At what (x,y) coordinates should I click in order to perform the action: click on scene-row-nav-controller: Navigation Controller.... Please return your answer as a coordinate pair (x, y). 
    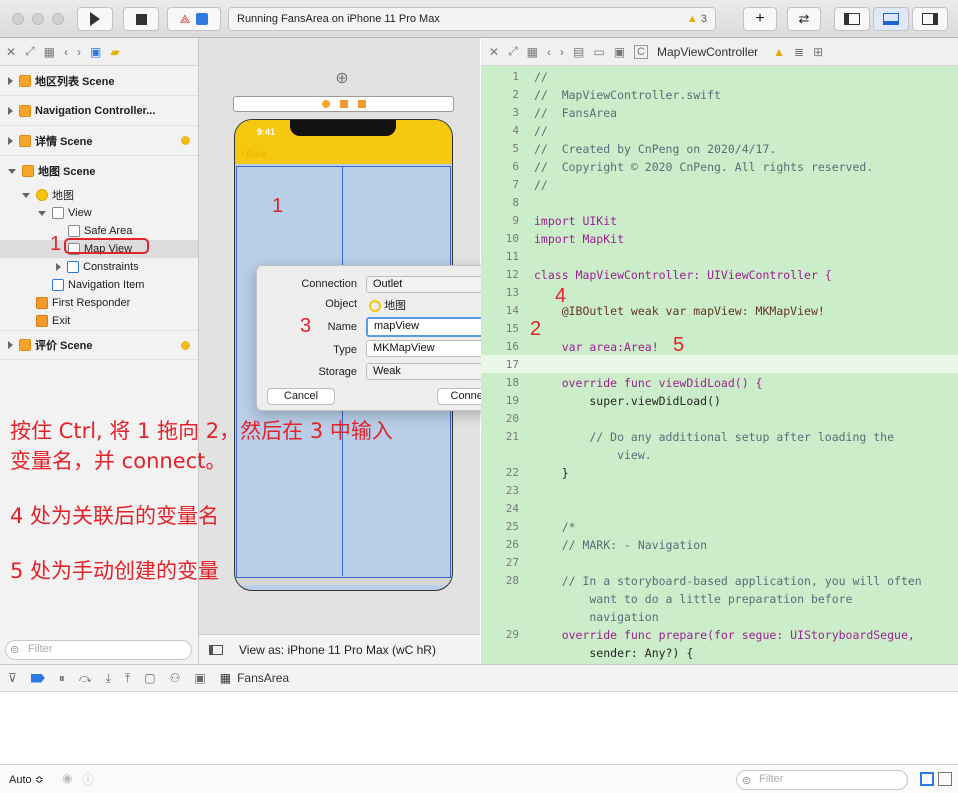
    Looking at the image, I should click on (99, 111).